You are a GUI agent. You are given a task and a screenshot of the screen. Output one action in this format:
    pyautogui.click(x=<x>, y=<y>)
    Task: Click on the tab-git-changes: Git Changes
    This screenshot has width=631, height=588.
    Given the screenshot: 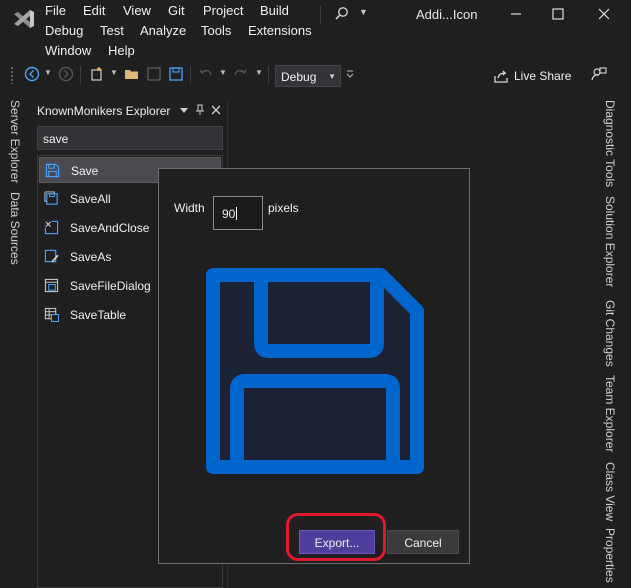 What is the action you would take?
    pyautogui.click(x=610, y=333)
    